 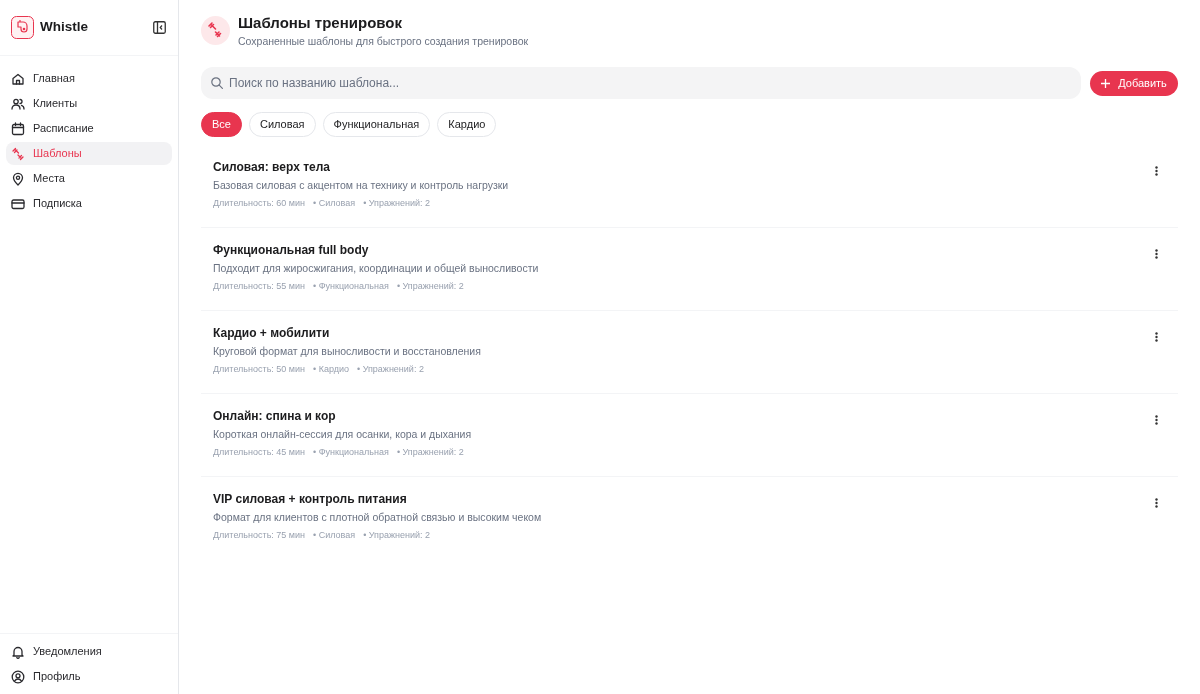 I want to click on template-meta: Длительность: 75 мин, so click(x=259, y=535).